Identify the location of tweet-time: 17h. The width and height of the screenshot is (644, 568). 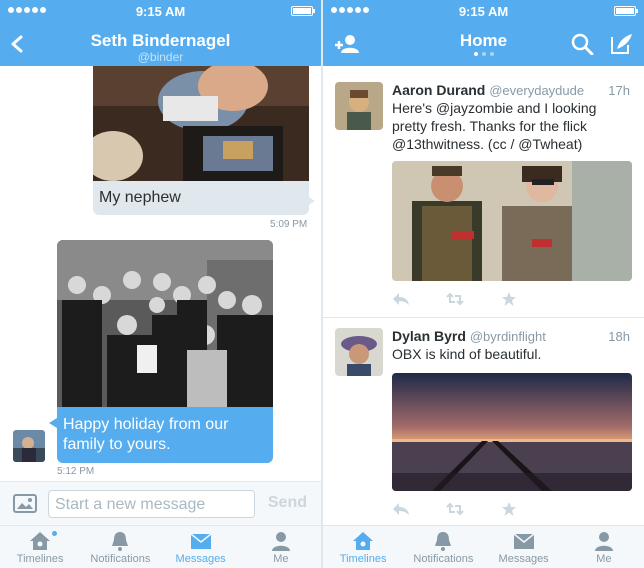
(619, 90).